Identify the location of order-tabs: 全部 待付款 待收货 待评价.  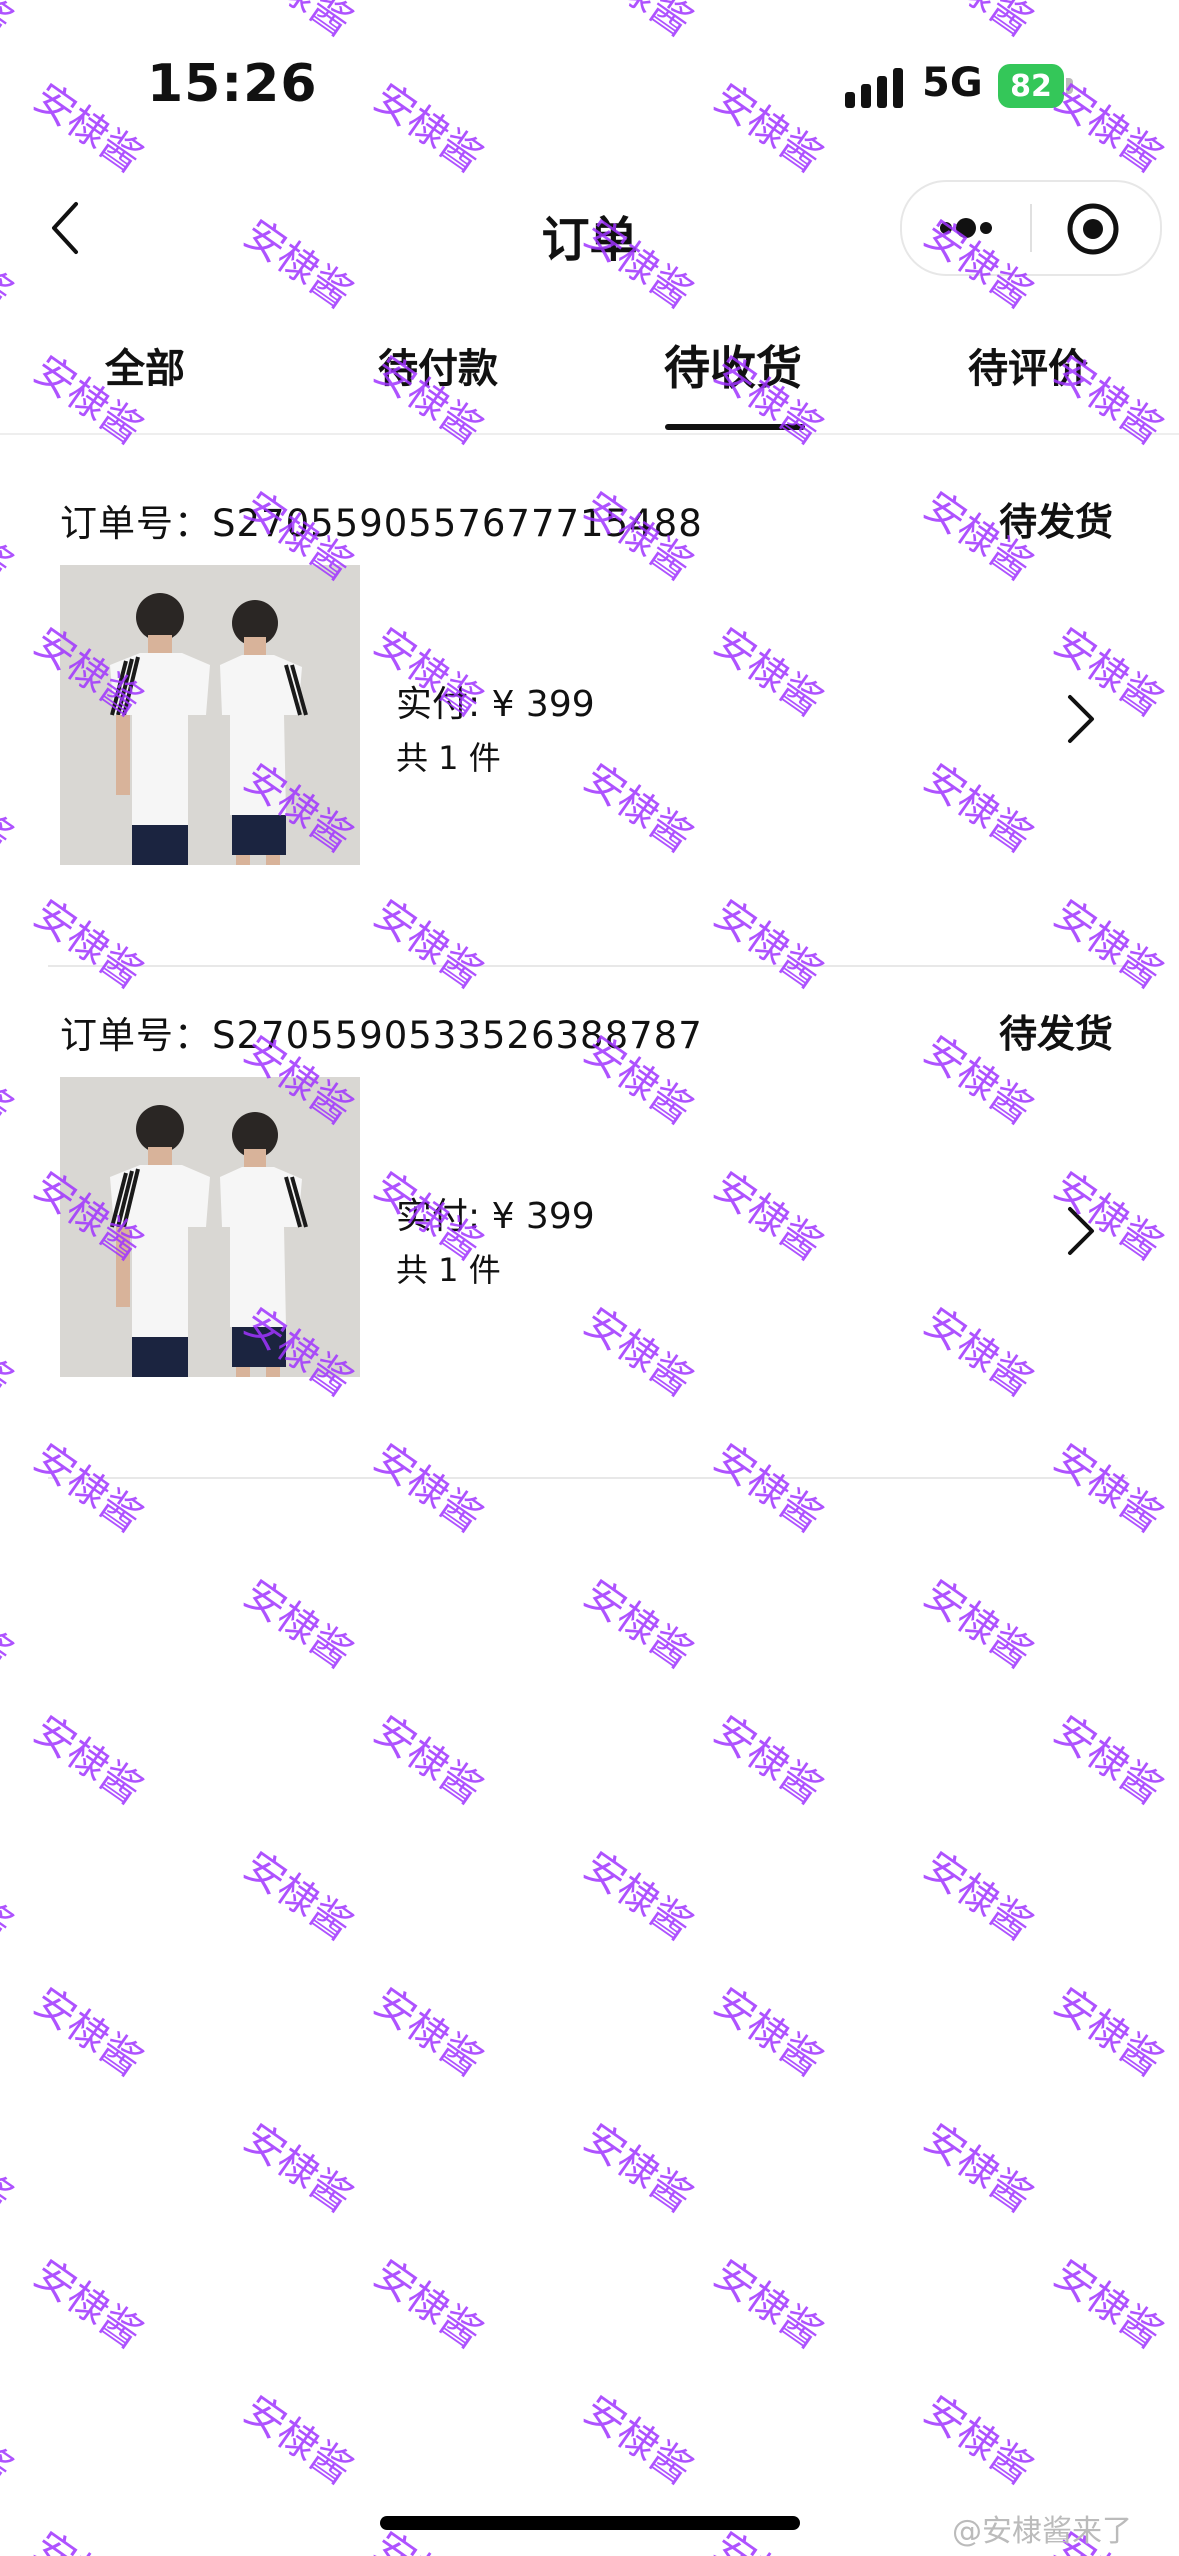
(589, 384).